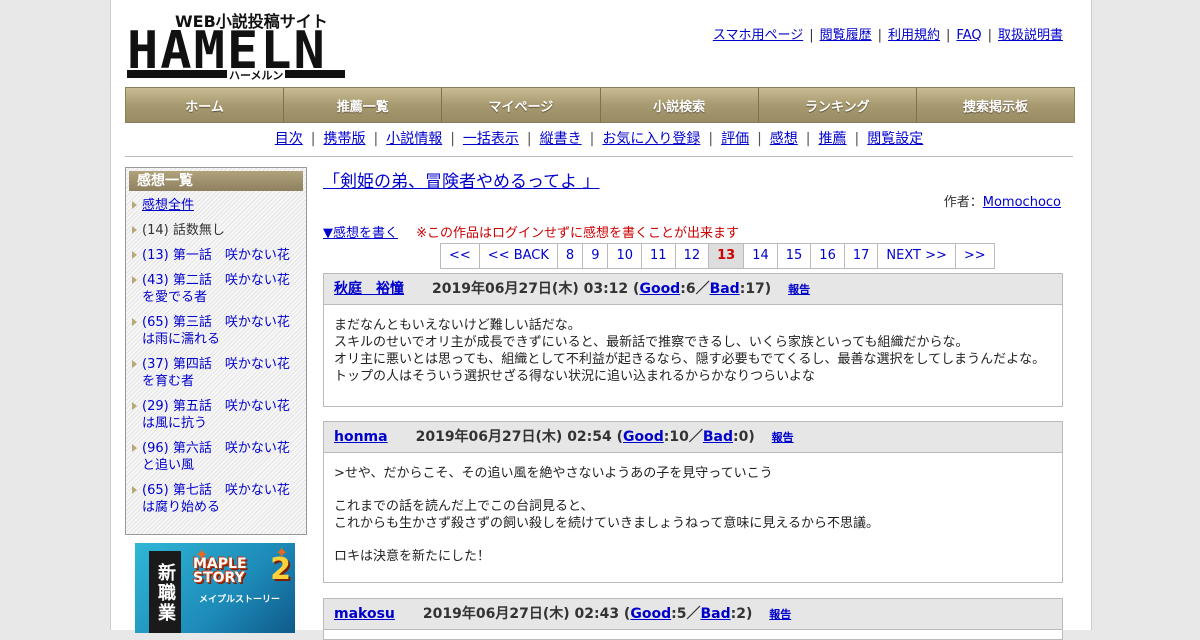 This screenshot has width=1200, height=640. Describe the element at coordinates (578, 233) in the screenshot. I see `login-warning: ※この作品はログインせずに感想を書くことが出来ます` at that location.